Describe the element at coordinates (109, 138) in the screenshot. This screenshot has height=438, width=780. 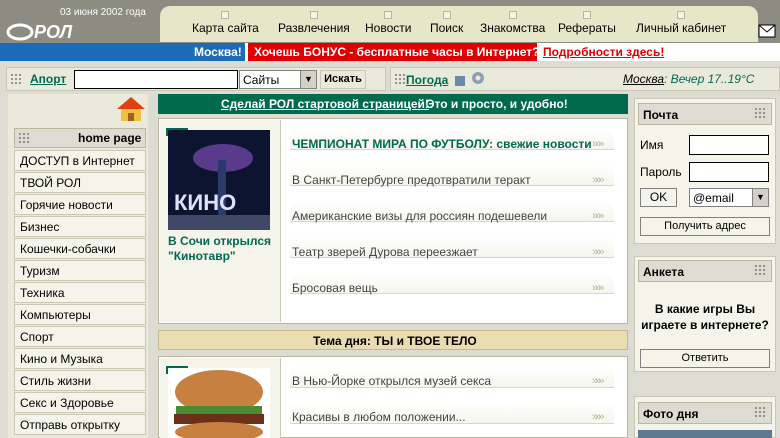
I see `home-page-link: home page` at that location.